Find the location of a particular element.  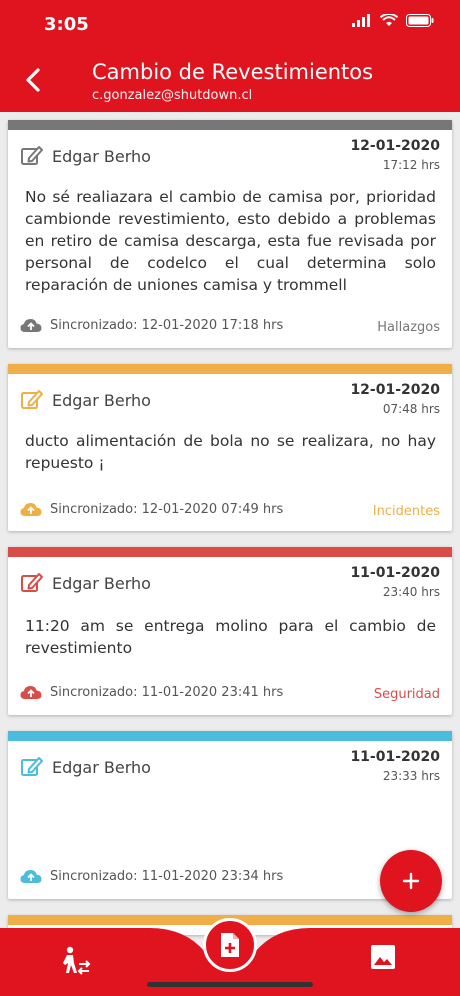

user-email: c.gonzalez@shutdown.cl is located at coordinates (172, 95).